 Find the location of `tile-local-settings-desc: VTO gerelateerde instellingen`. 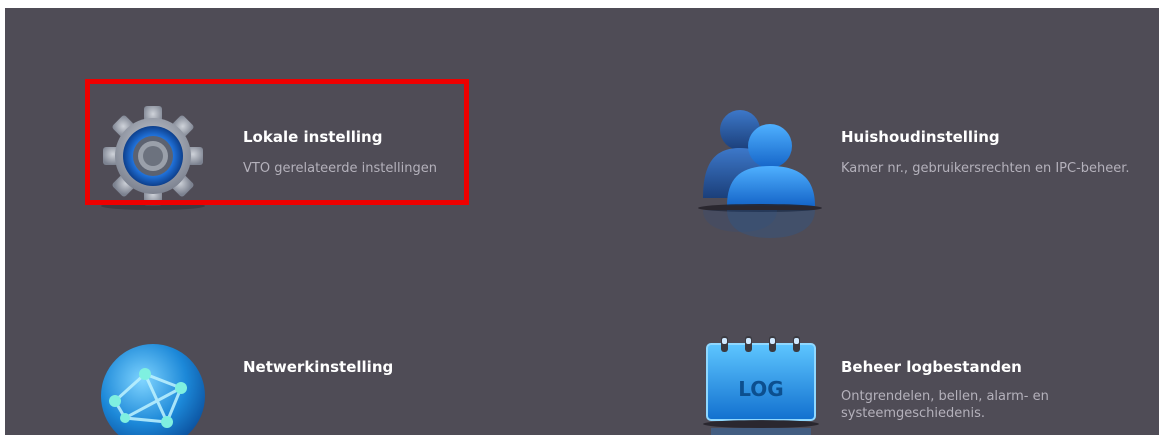

tile-local-settings-desc: VTO gerelateerde instellingen is located at coordinates (340, 168).